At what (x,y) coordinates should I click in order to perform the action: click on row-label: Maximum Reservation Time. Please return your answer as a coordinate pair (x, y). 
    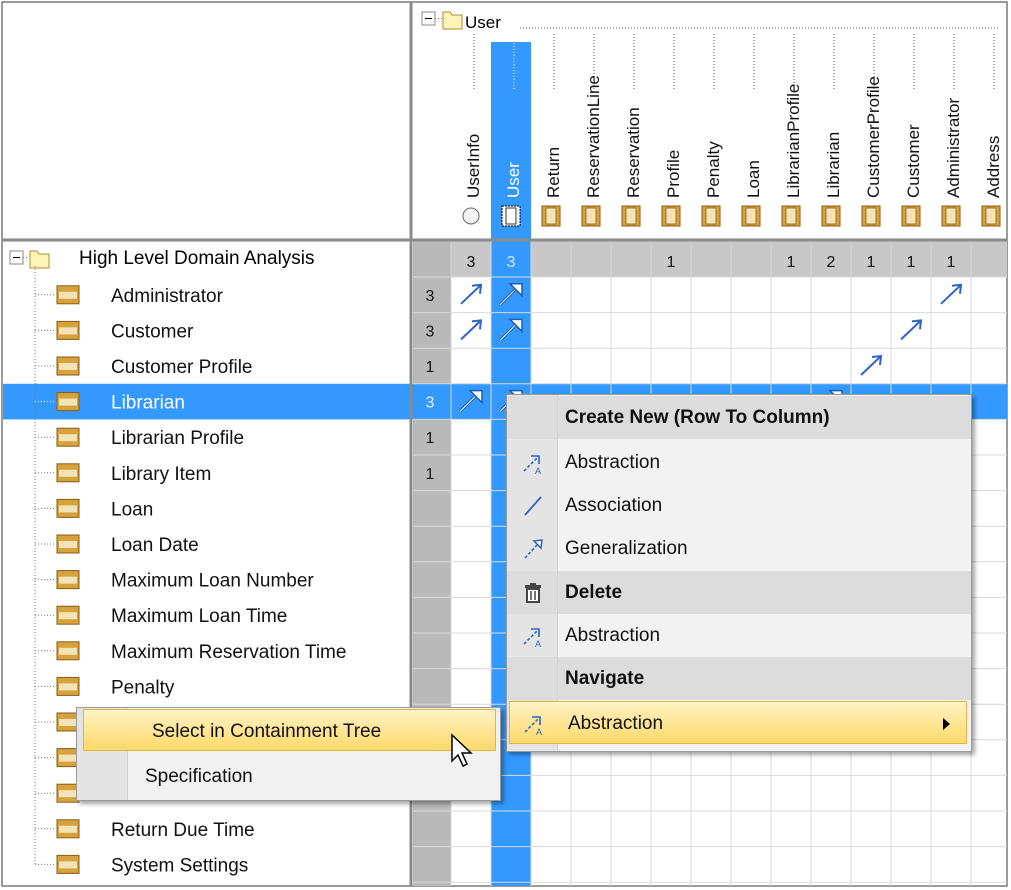
    Looking at the image, I should click on (228, 652).